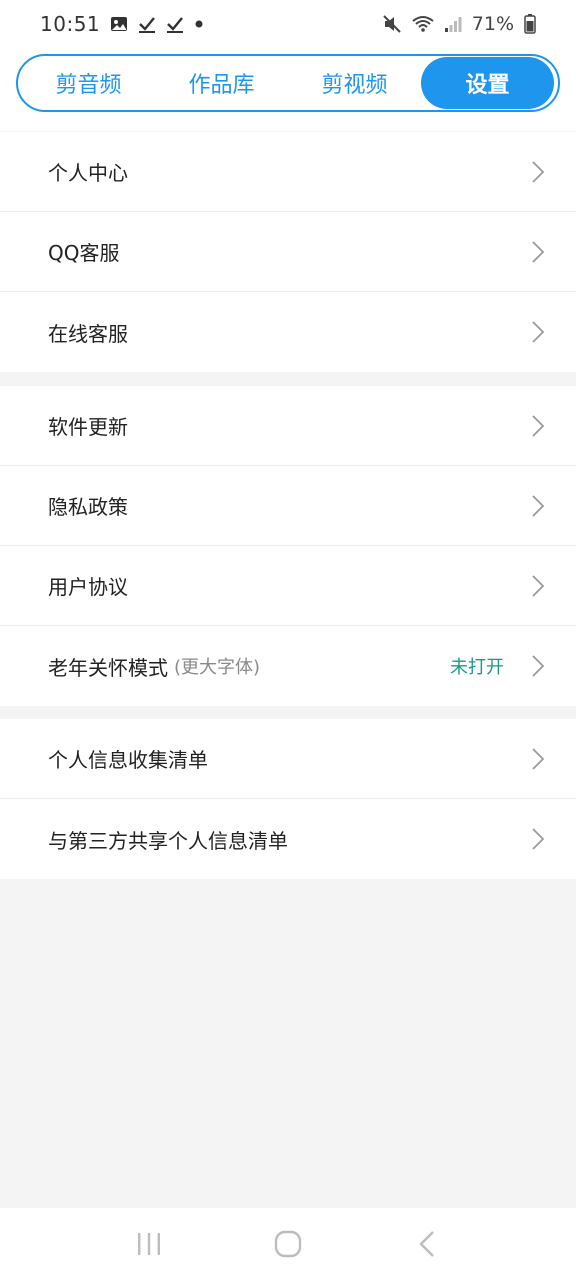 The image size is (576, 1280). Describe the element at coordinates (88, 173) in the screenshot. I see `row-label: 个人中心` at that location.